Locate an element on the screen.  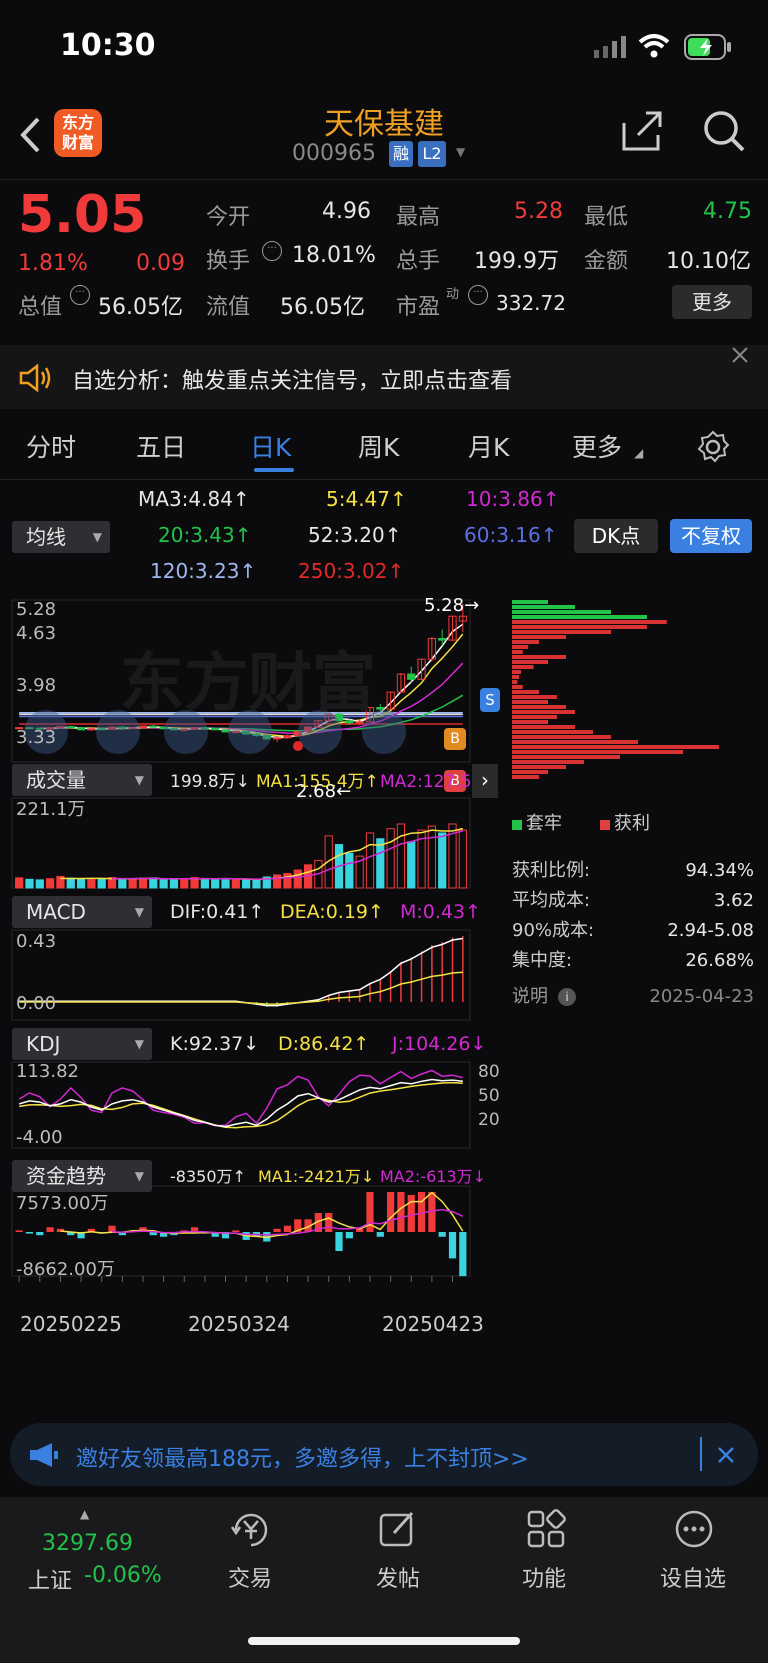
ma120-label: 120:3.23↑ is located at coordinates (203, 571).